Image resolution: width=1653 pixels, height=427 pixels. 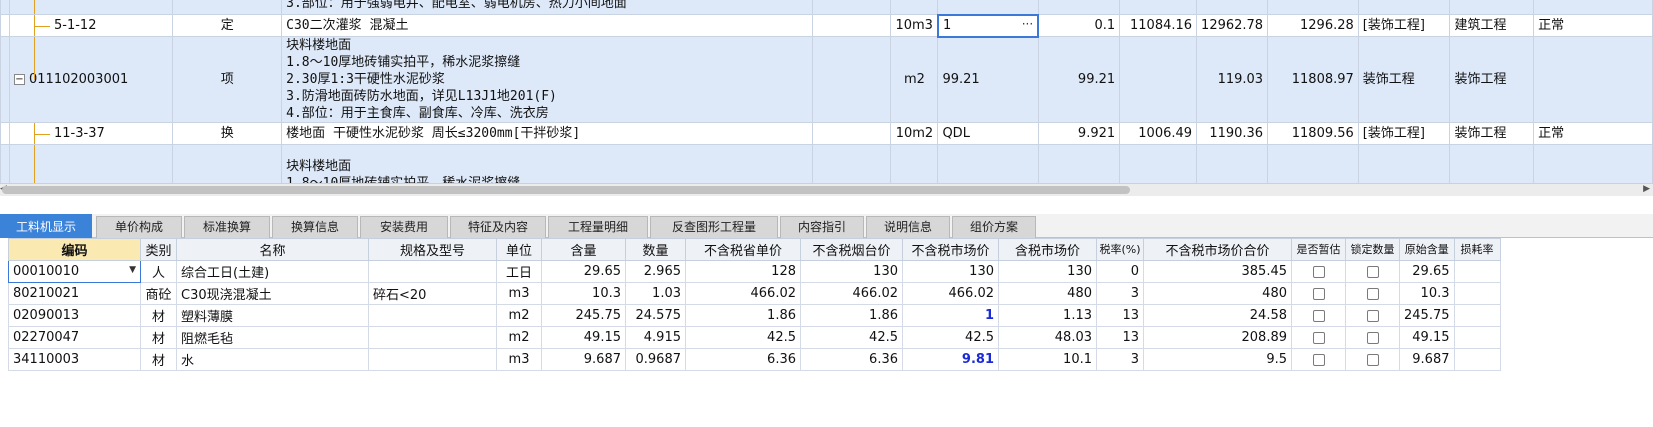 What do you see at coordinates (19, 79) in the screenshot?
I see `collapse-icon: −` at bounding box center [19, 79].